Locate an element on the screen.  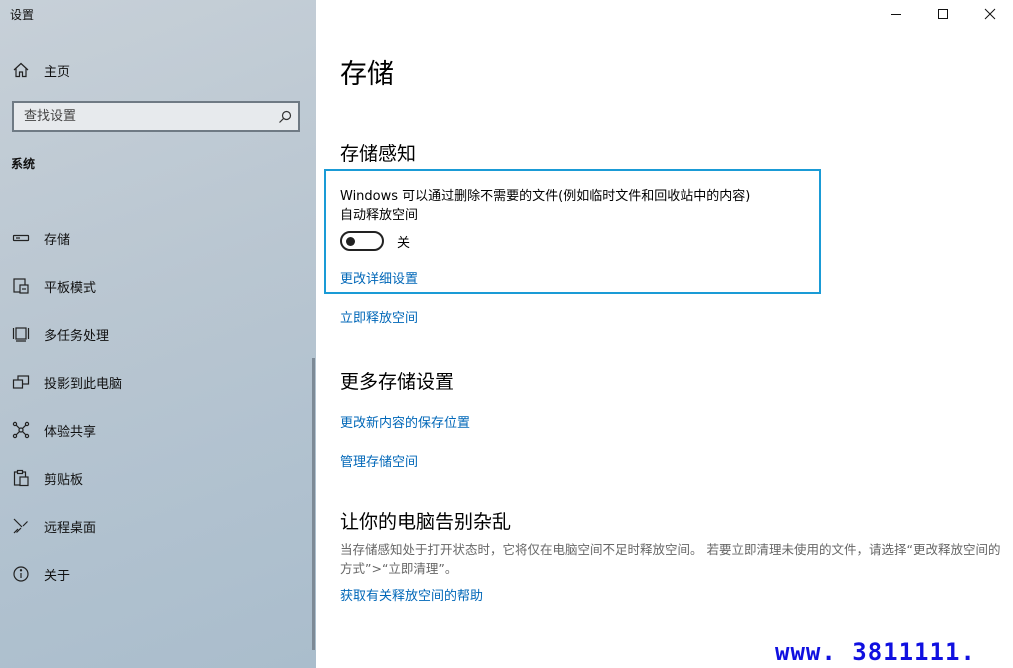
manage-storage-spaces-link: 管理存储空间 is located at coordinates (379, 460).